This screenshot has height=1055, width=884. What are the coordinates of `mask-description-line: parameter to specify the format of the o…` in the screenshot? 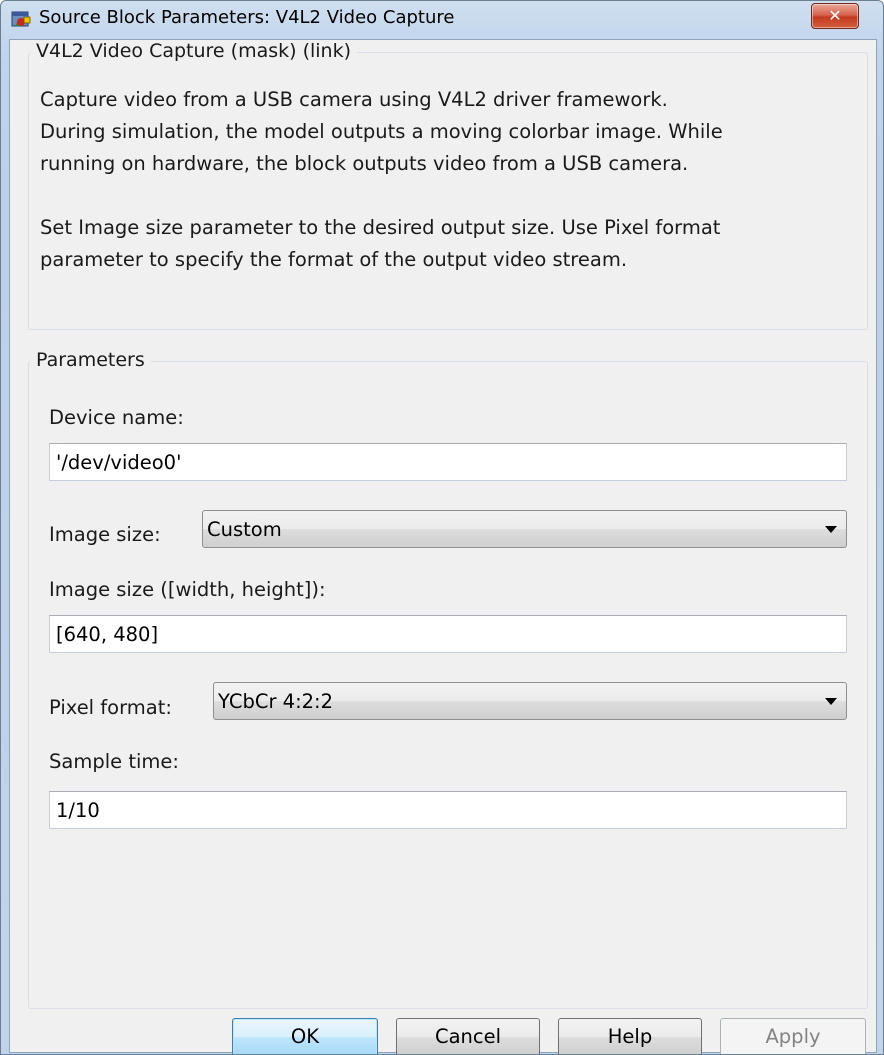 It's located at (334, 259).